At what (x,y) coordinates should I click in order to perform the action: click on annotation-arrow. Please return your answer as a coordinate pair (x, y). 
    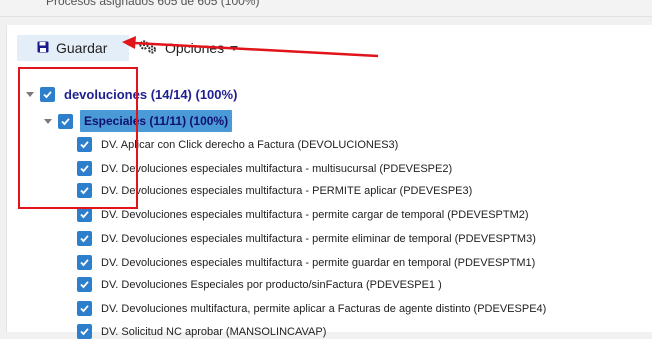
    Looking at the image, I should click on (250, 47).